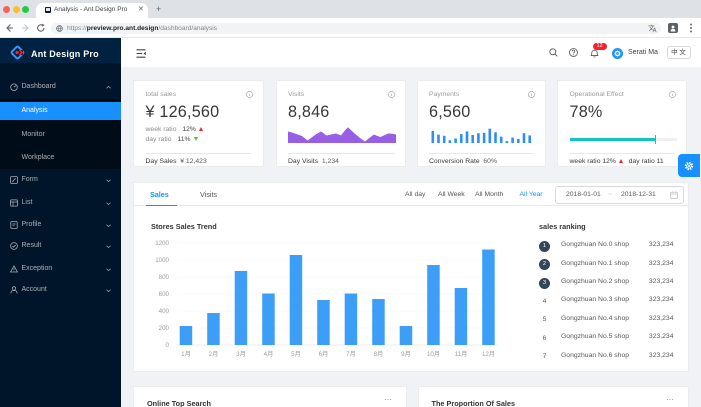  What do you see at coordinates (406, 354) in the screenshot?
I see `svg-text: 9月` at bounding box center [406, 354].